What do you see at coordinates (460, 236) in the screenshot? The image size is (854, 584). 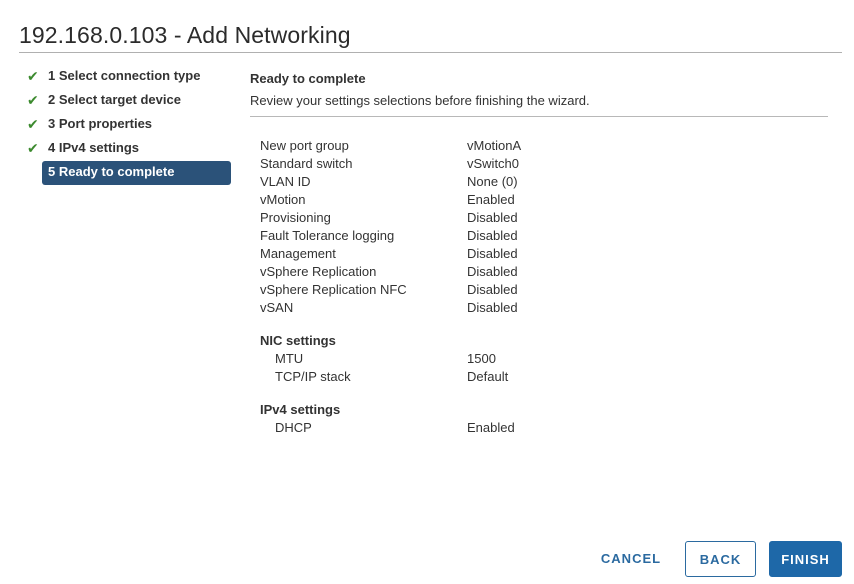 I see `summary-row: Fault Tolerance logging Disabled` at bounding box center [460, 236].